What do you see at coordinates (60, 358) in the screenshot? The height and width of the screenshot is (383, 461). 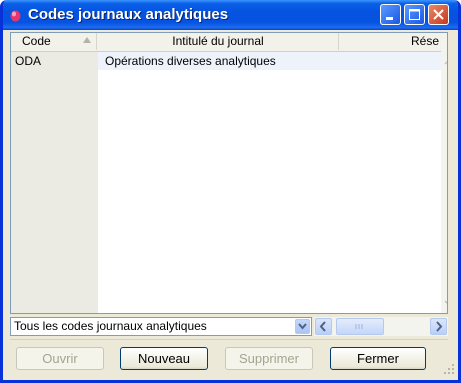 I see `open-button: Ouvrir` at bounding box center [60, 358].